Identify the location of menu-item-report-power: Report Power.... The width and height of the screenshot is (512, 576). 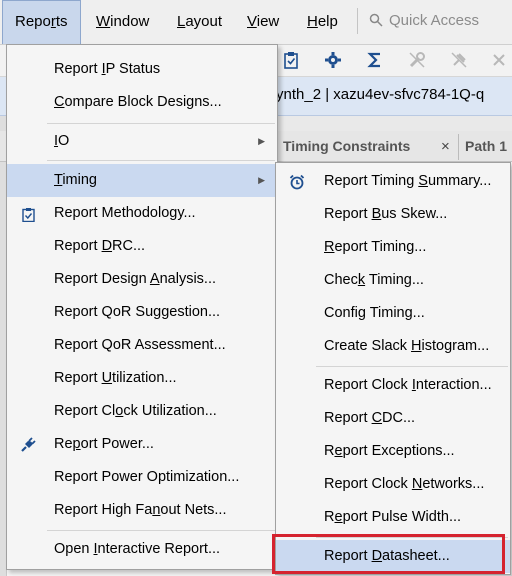
(142, 444).